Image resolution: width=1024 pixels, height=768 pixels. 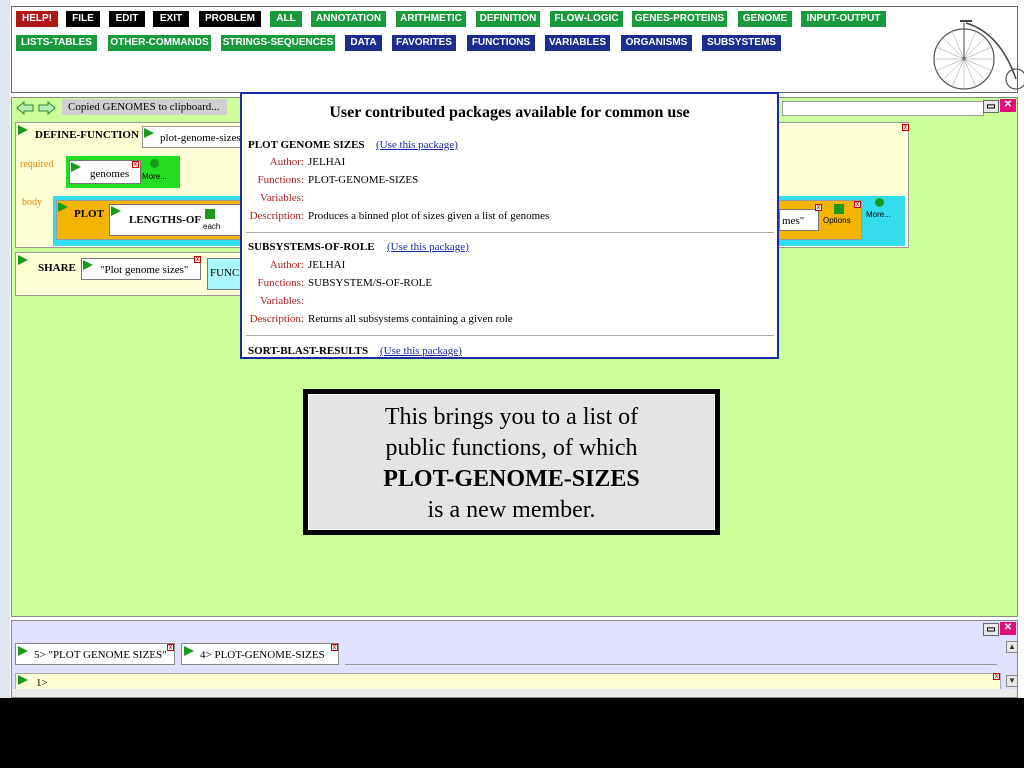 I want to click on each-label: each, so click(x=212, y=226).